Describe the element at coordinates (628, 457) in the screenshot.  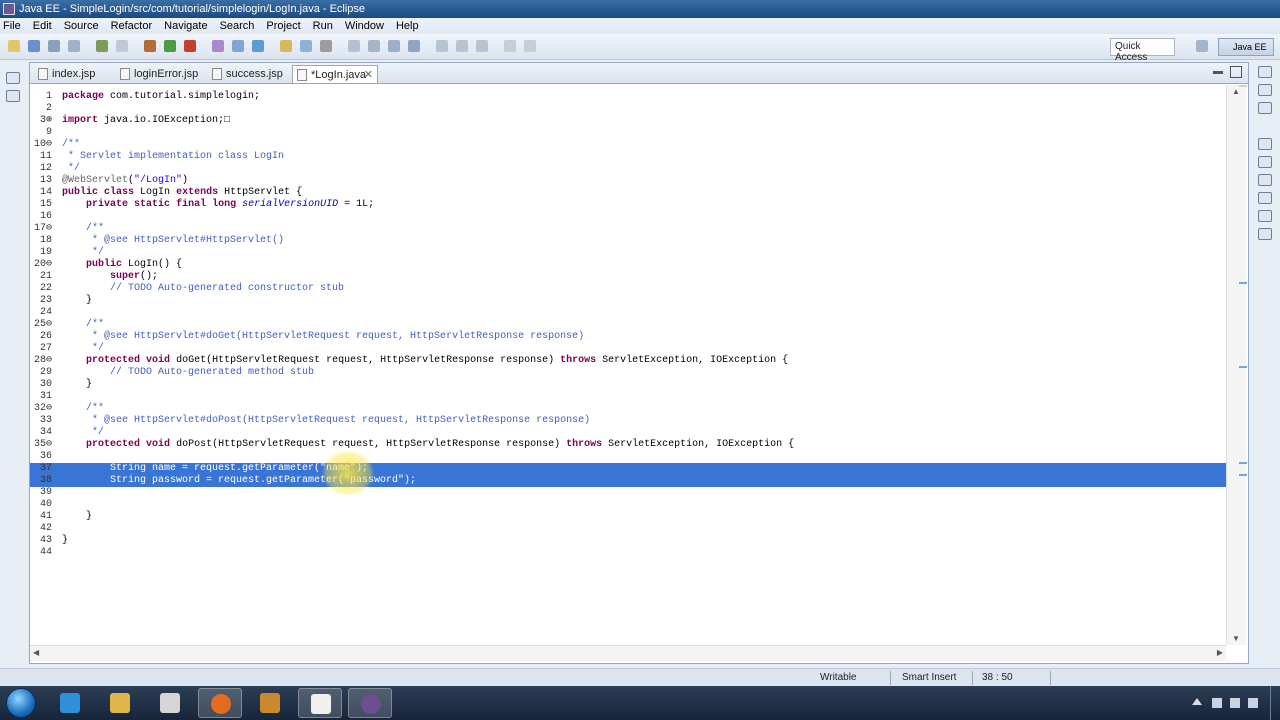
I see `code-line: 36` at that location.